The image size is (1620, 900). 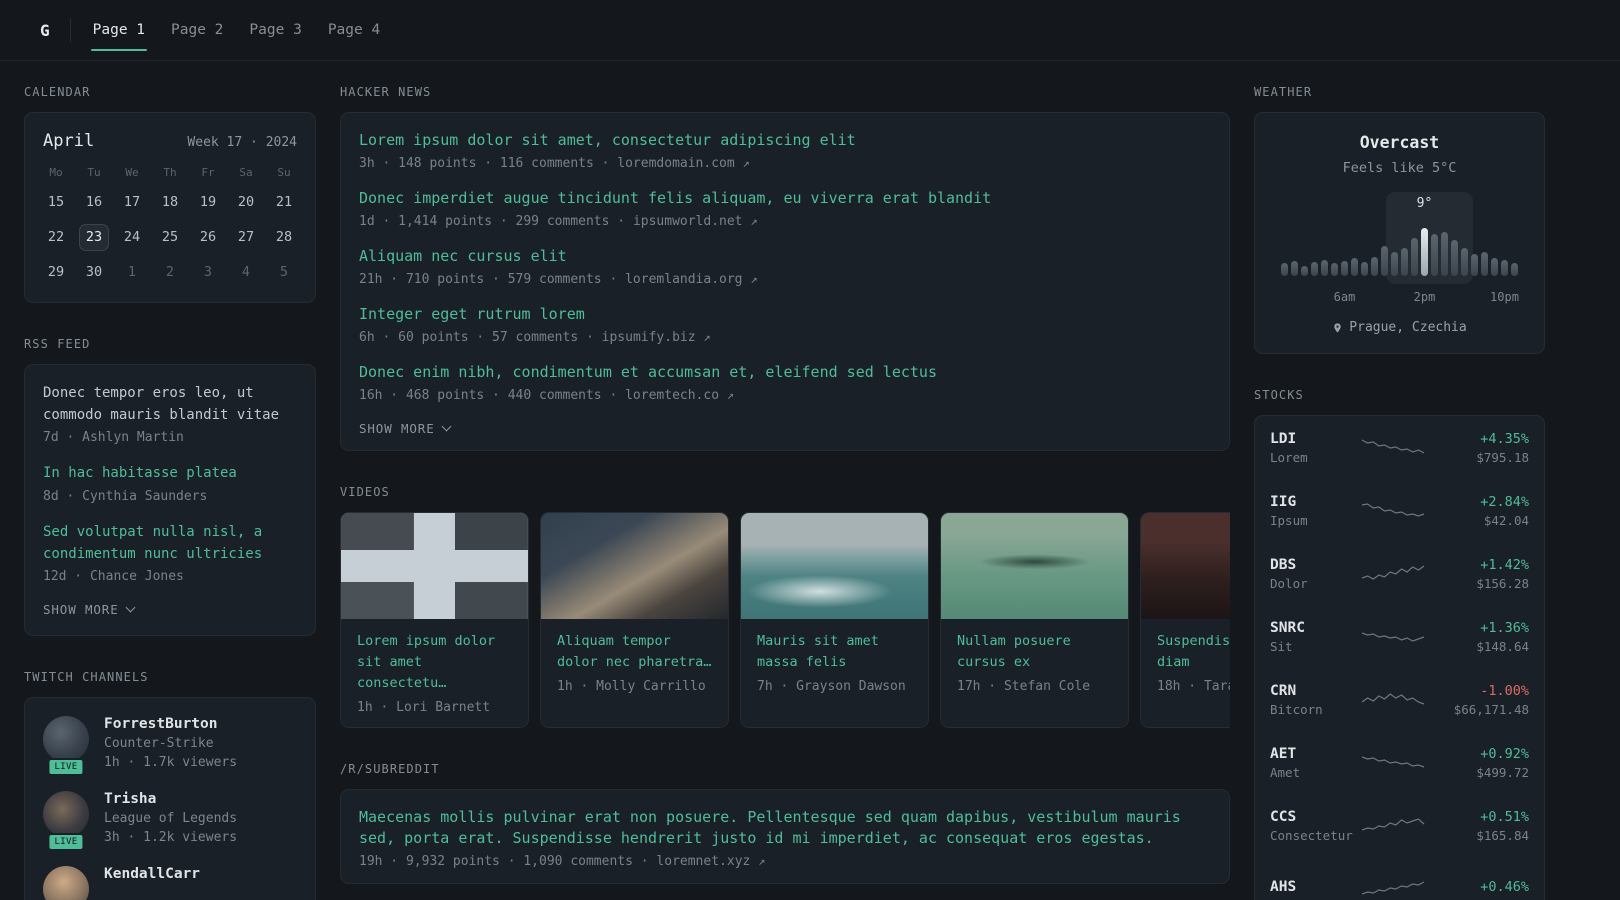 I want to click on video-title: Mauris sit amet massa felis, so click(x=834, y=652).